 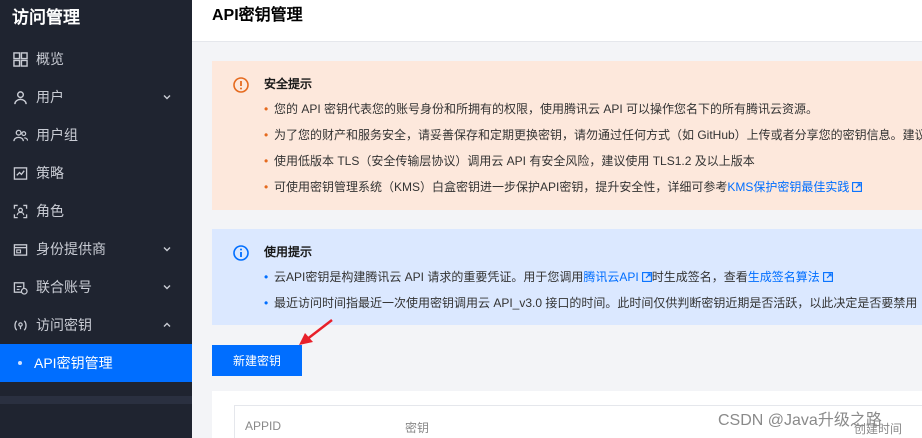 What do you see at coordinates (788, 187) in the screenshot?
I see `kms-best-practice-link: KMS保护密钥最佳实践` at bounding box center [788, 187].